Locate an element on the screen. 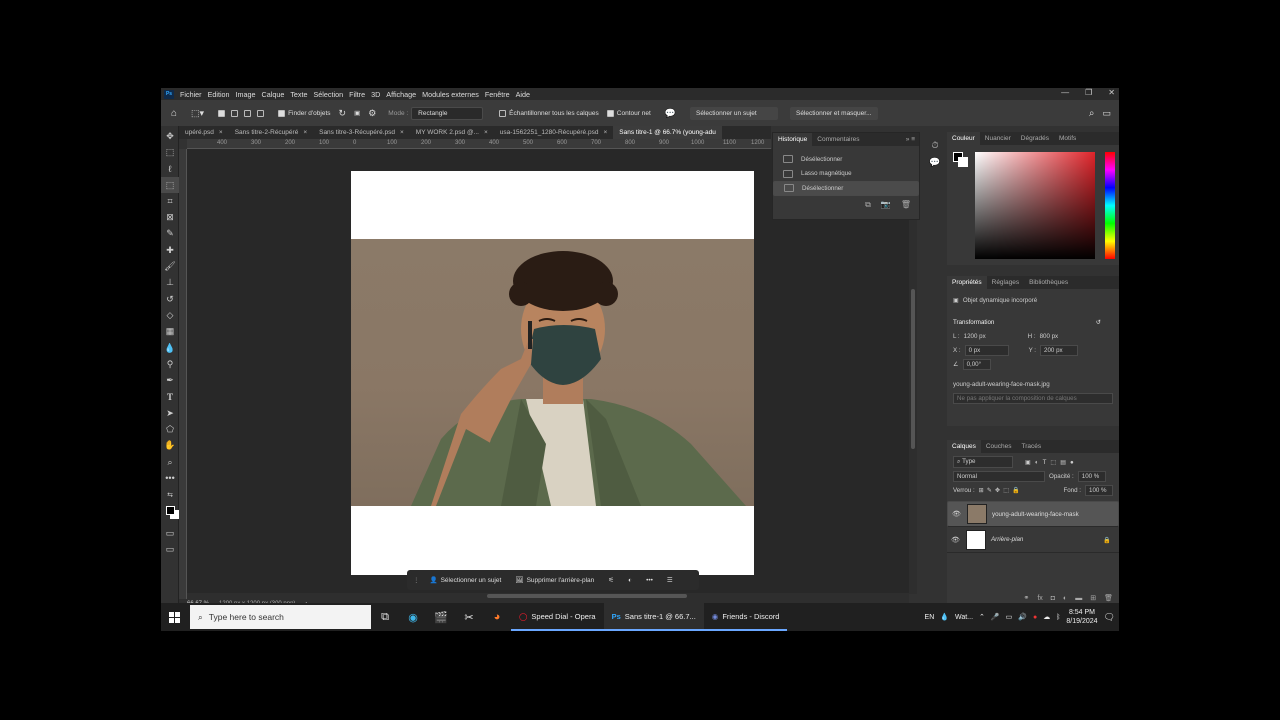 The height and width of the screenshot is (720, 1280). trash-icon: 🗑 is located at coordinates (906, 205).